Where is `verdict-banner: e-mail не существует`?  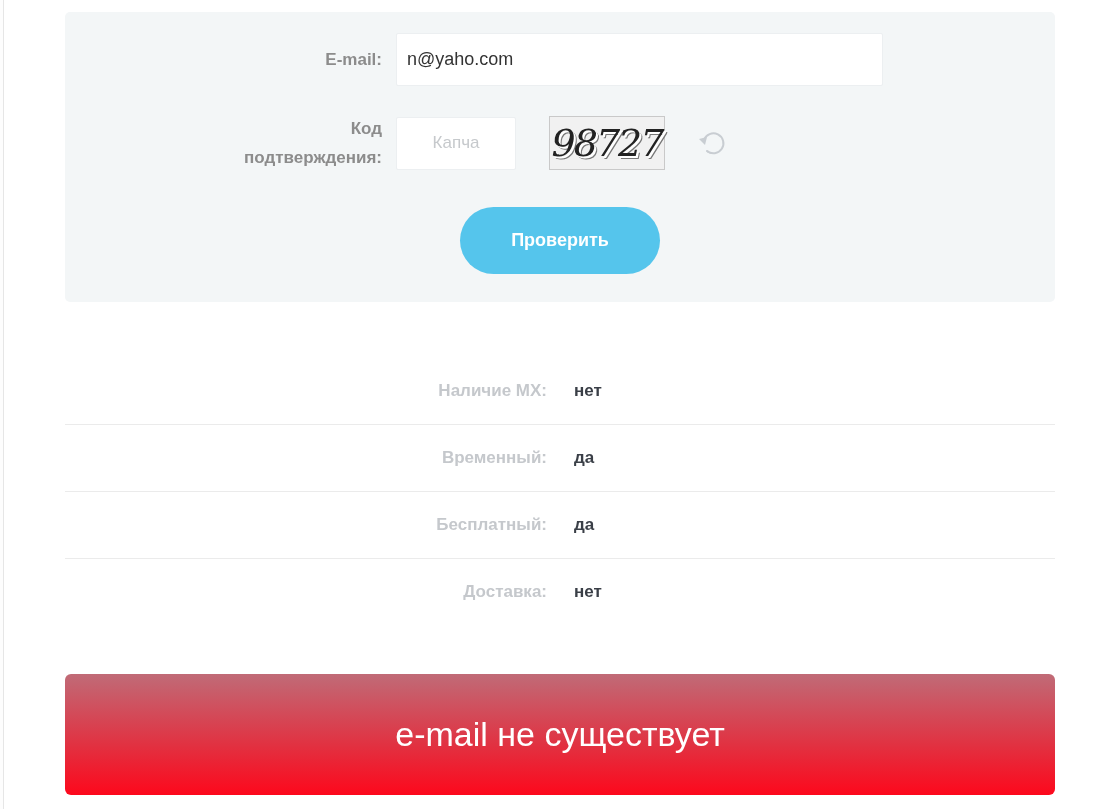
verdict-banner: e-mail не существует is located at coordinates (560, 734).